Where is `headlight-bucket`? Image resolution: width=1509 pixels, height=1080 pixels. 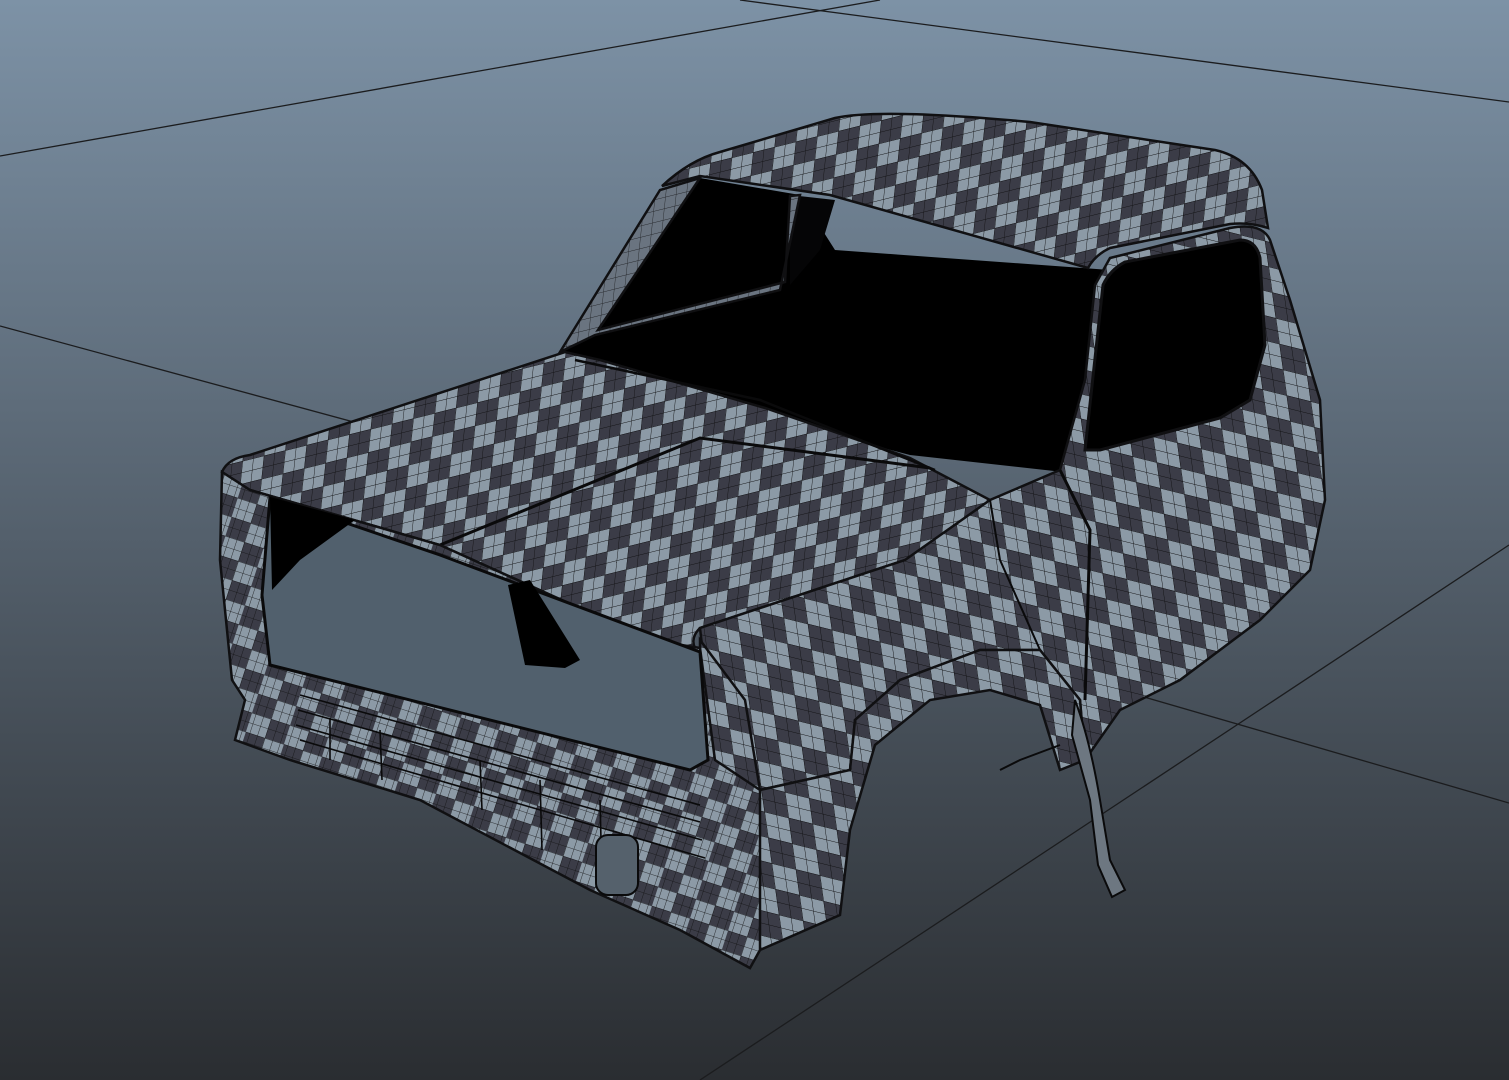 headlight-bucket is located at coordinates (617, 865).